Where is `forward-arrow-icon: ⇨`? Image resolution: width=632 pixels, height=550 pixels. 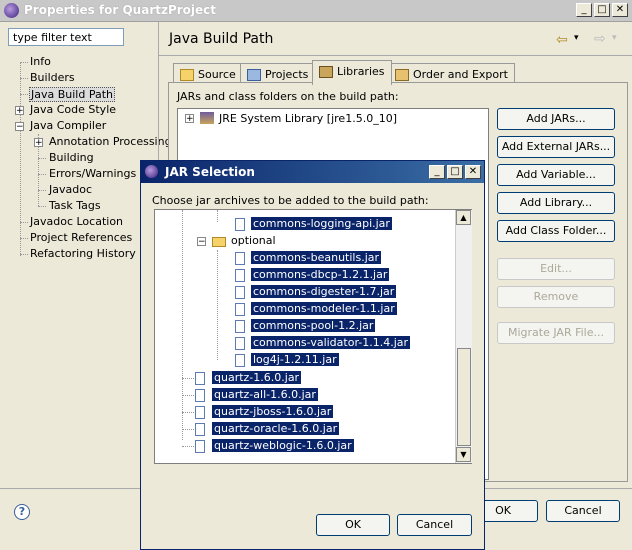
forward-arrow-icon: ⇨ is located at coordinates (600, 39).